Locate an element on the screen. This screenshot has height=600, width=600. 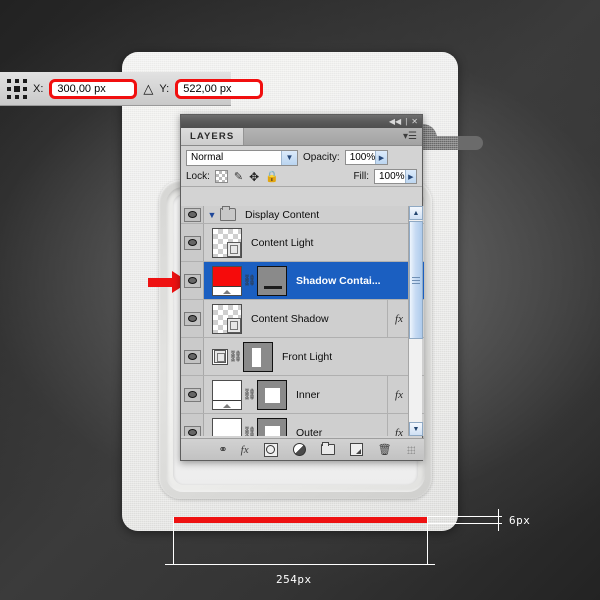
guide-vertical-left is located at coordinates (173, 541).